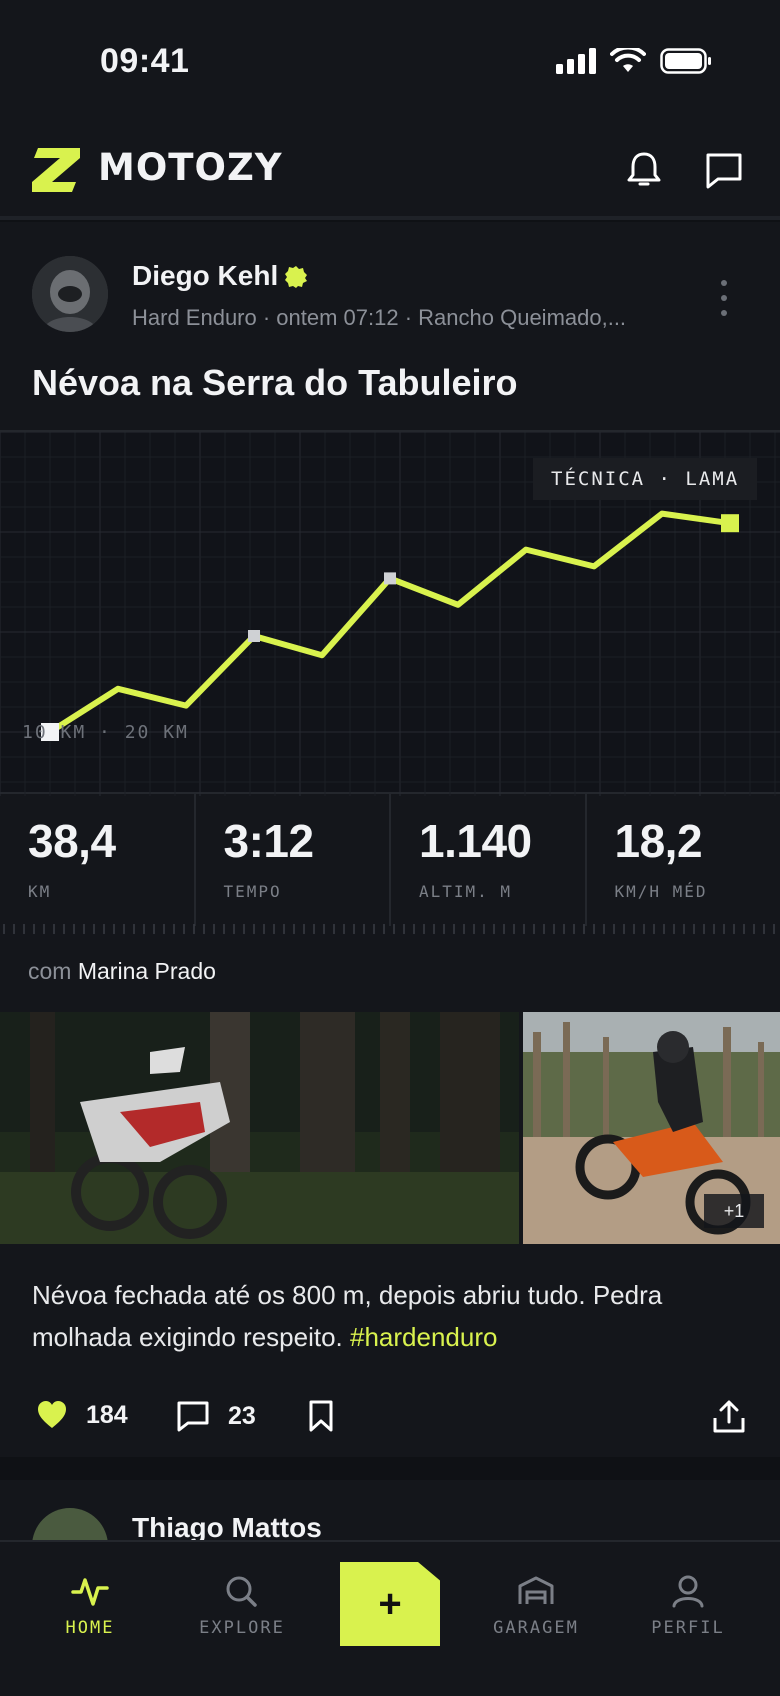  I want to click on heart-icon, so click(52, 1414).